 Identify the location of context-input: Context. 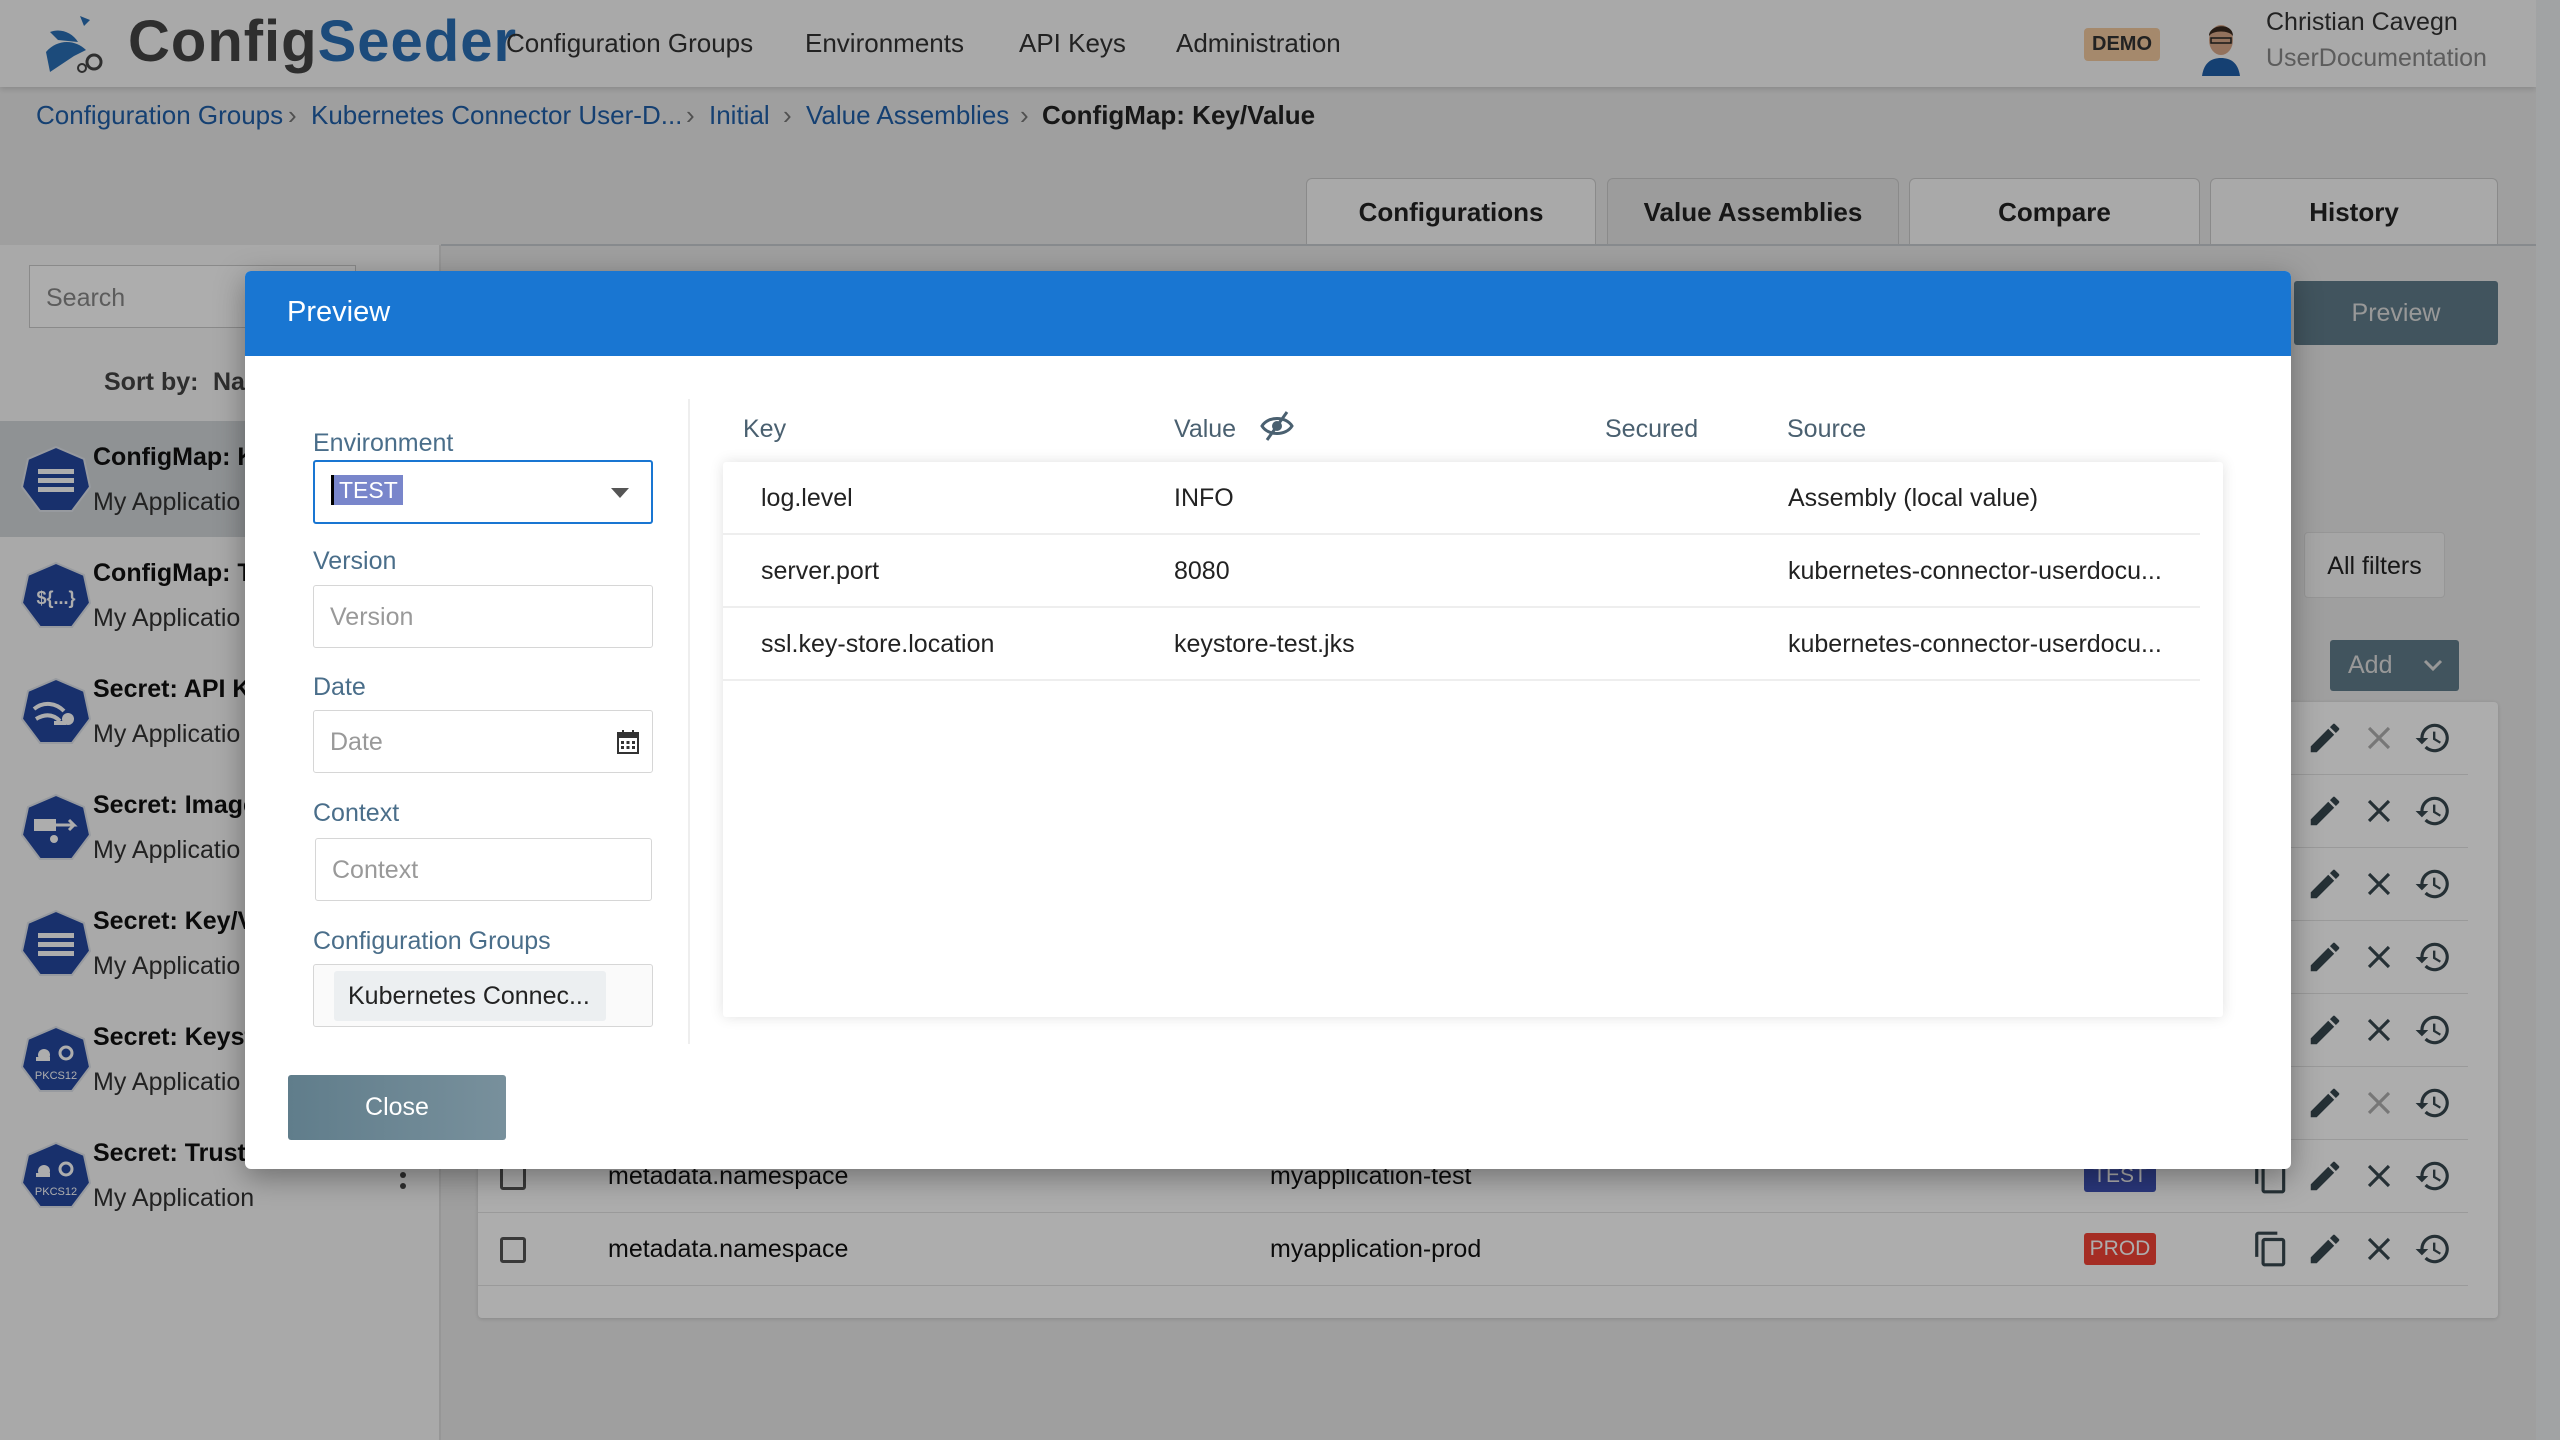
(483, 869).